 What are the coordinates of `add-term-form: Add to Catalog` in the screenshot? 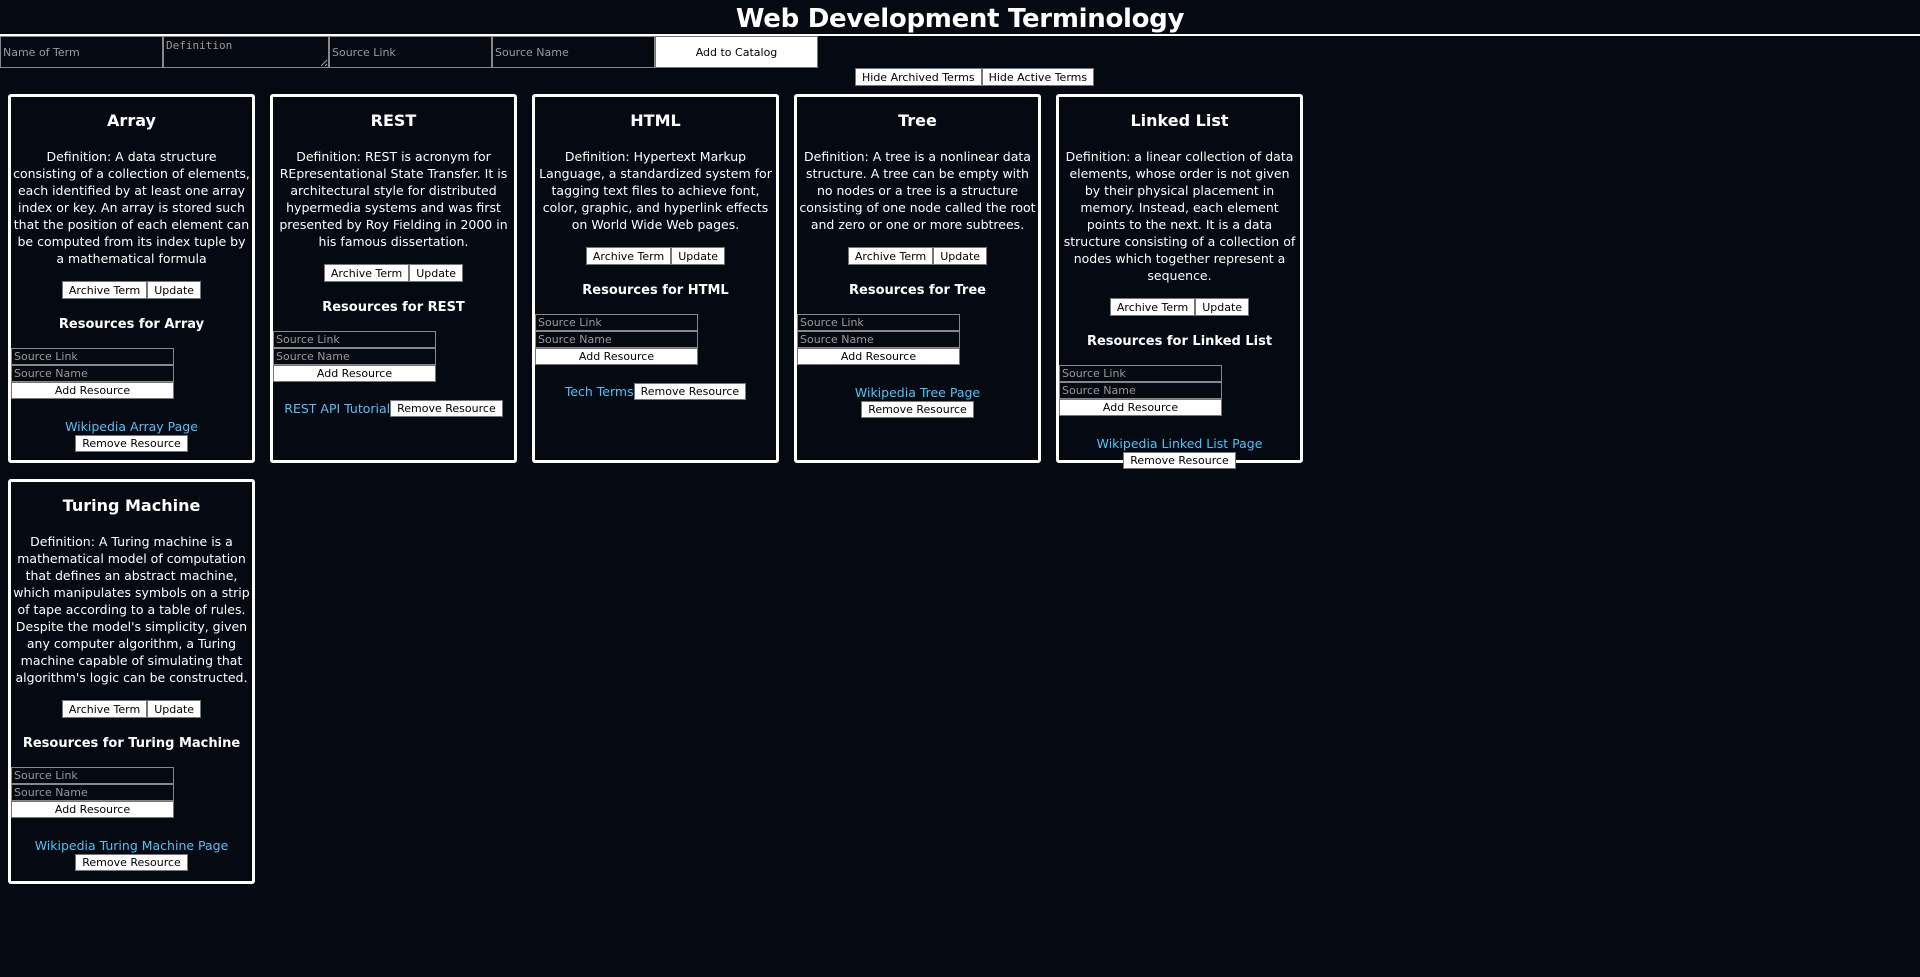 It's located at (409, 52).